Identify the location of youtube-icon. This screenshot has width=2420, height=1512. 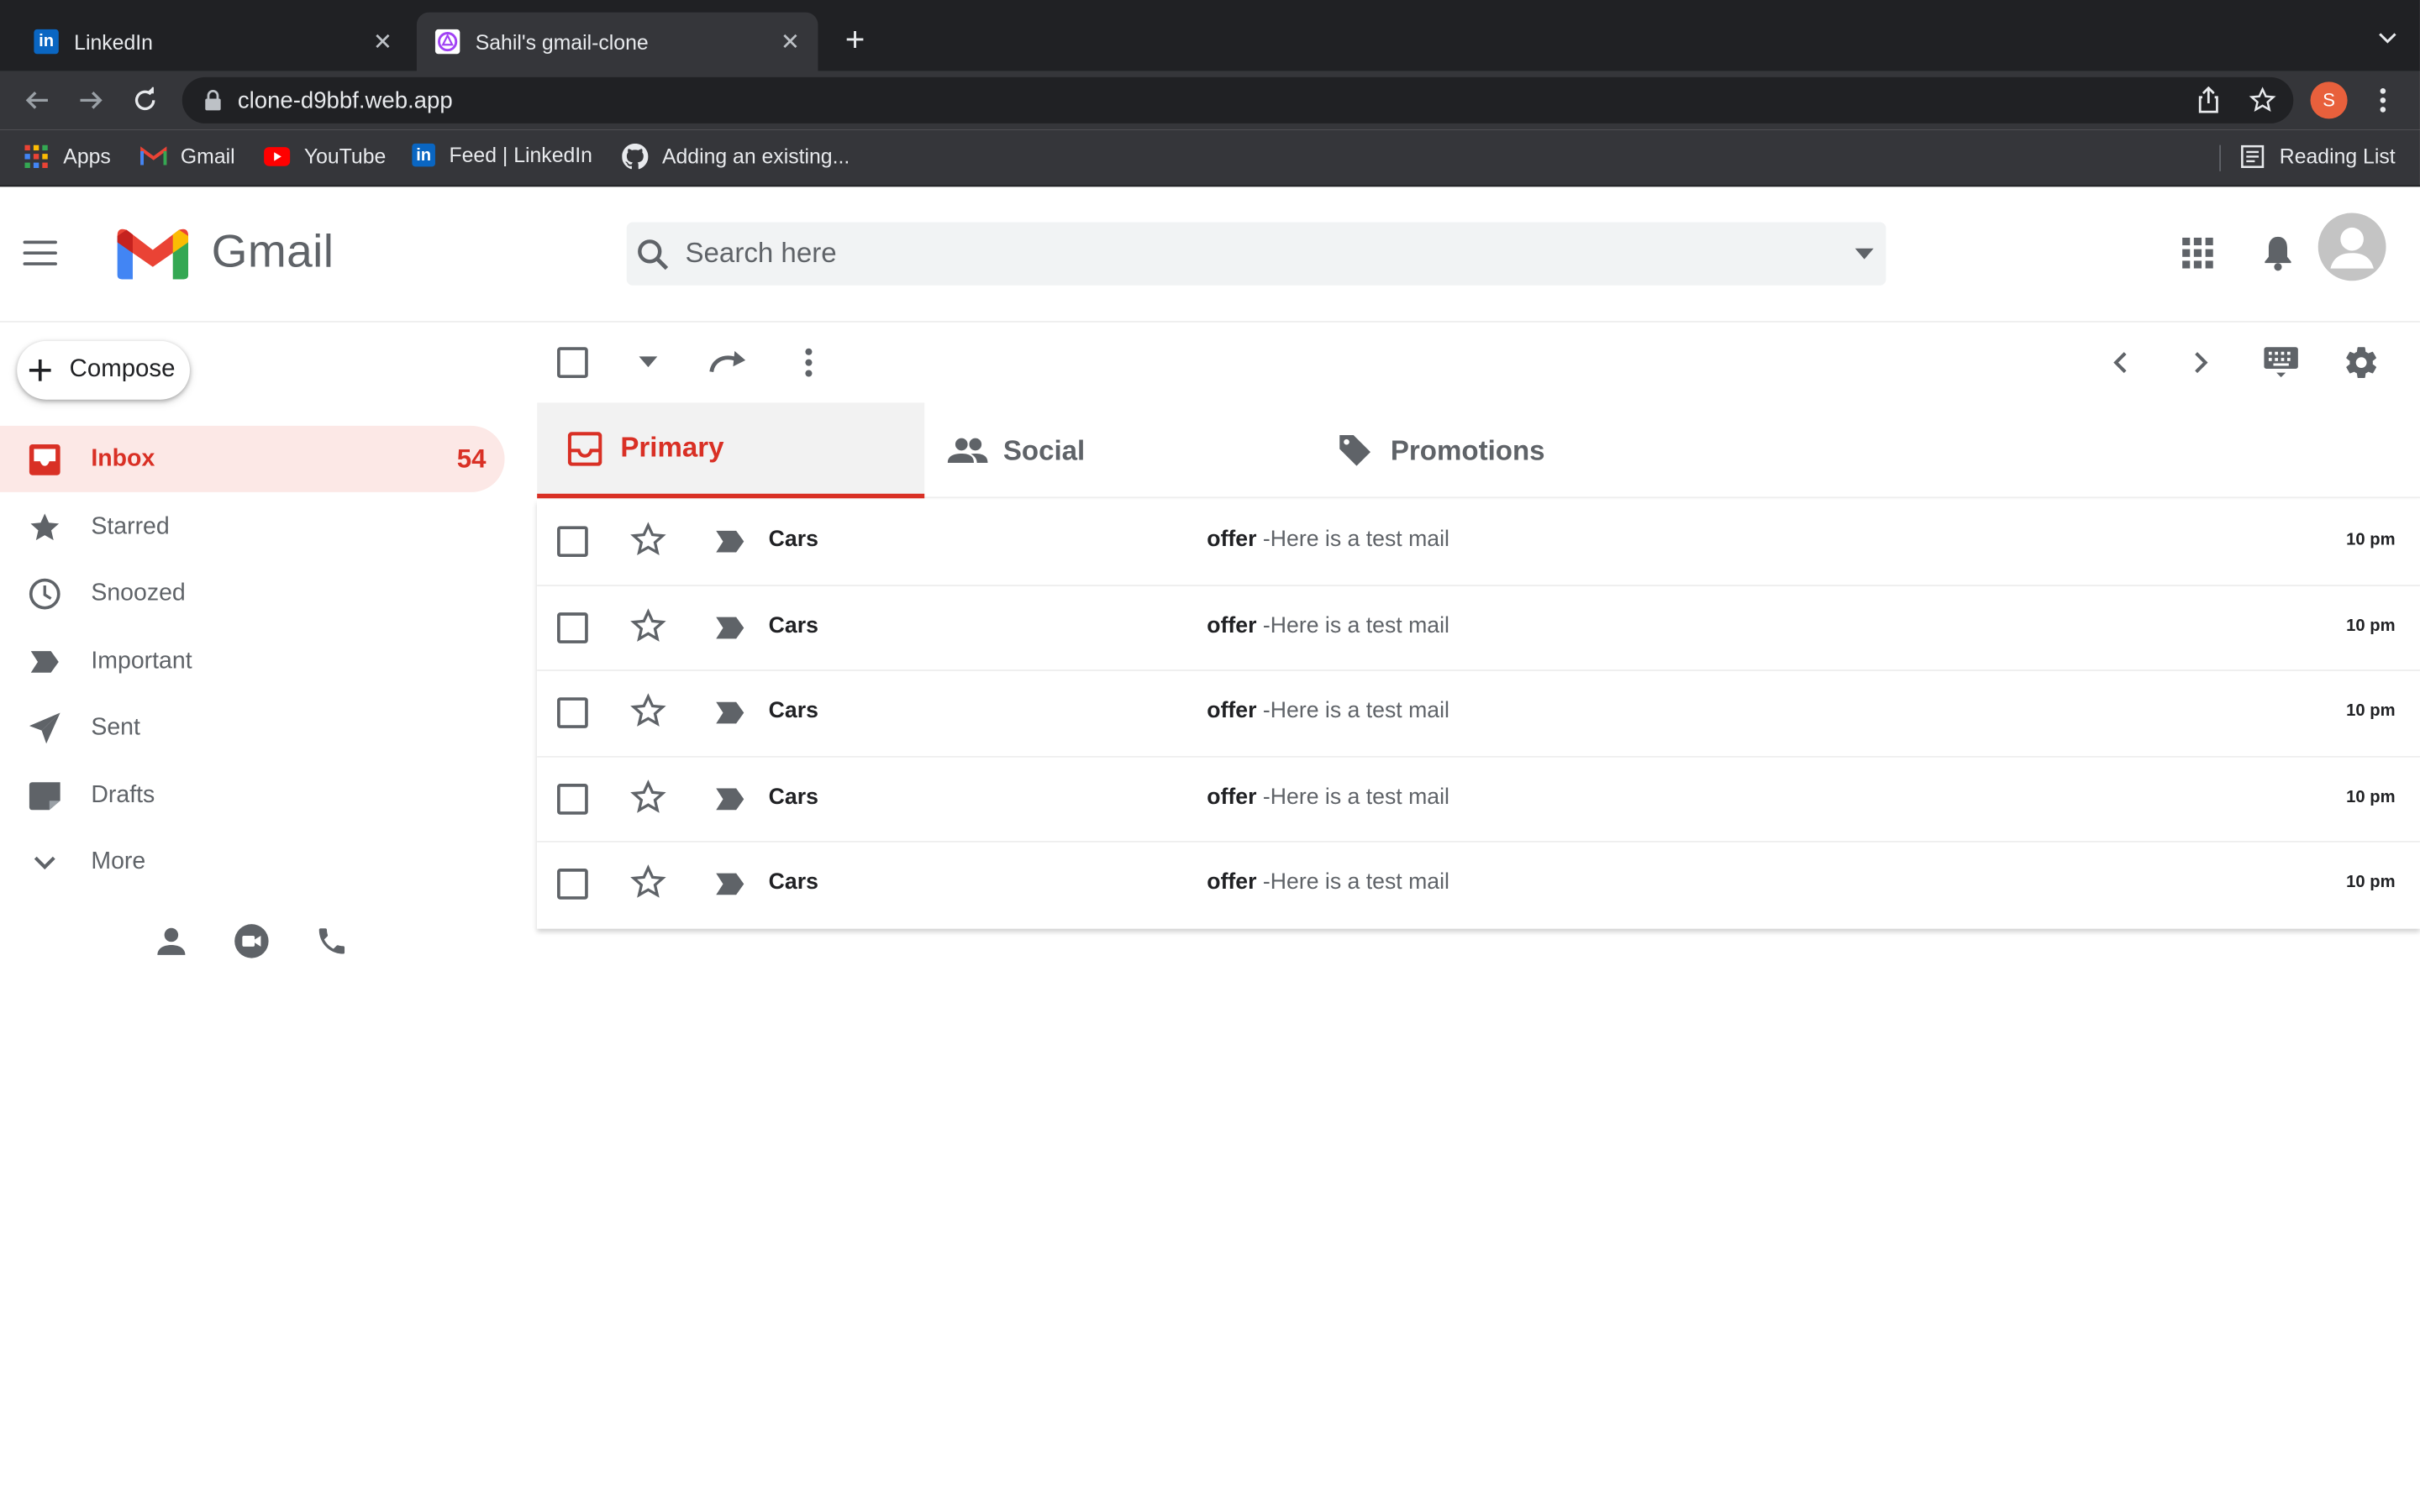
(277, 157).